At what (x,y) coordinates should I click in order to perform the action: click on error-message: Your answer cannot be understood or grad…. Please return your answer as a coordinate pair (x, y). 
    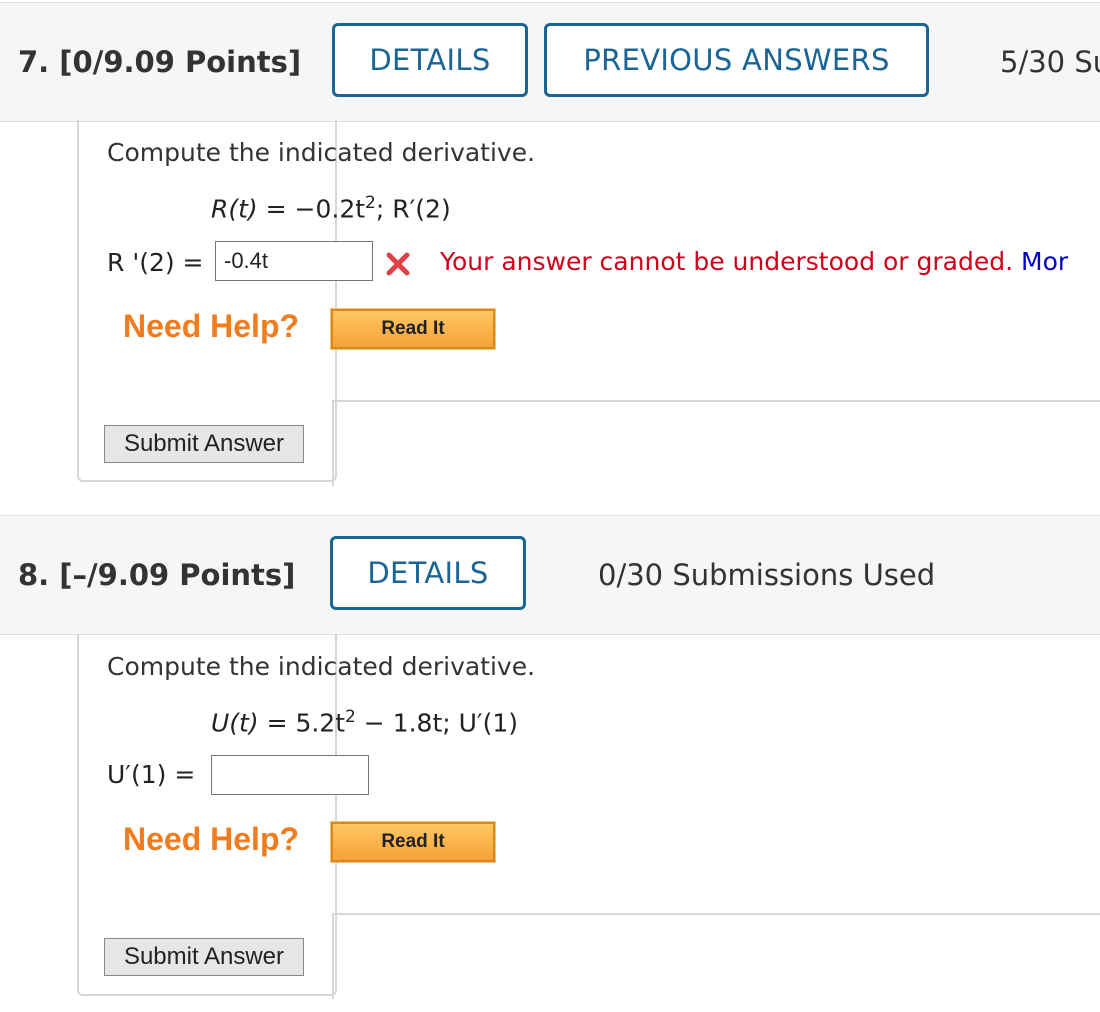
    Looking at the image, I should click on (754, 261).